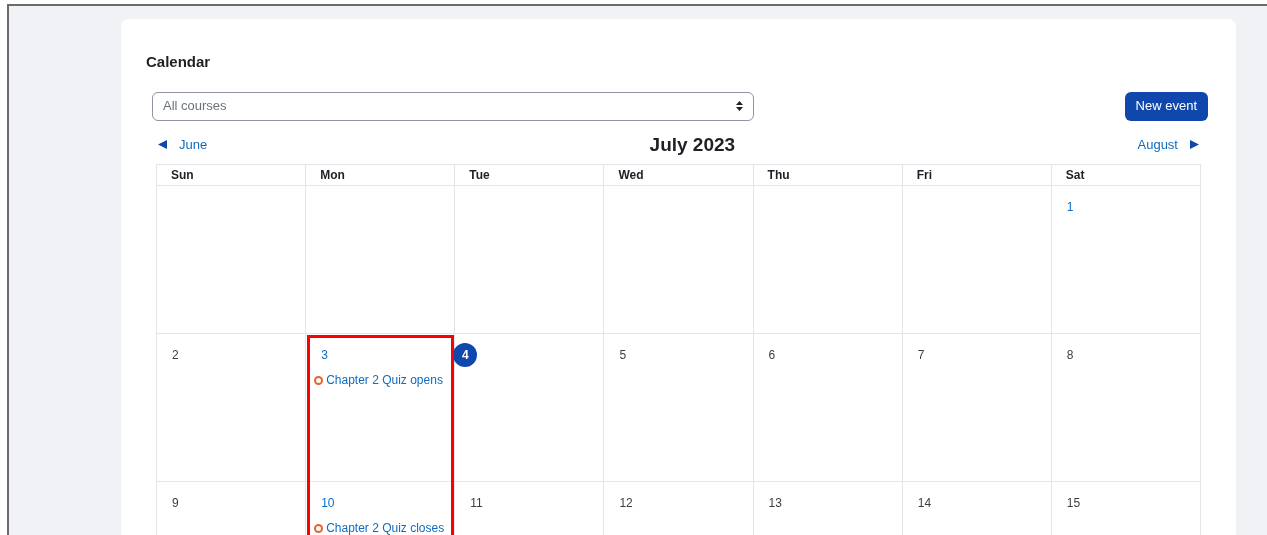 The image size is (1267, 535). I want to click on day-number: 5, so click(623, 355).